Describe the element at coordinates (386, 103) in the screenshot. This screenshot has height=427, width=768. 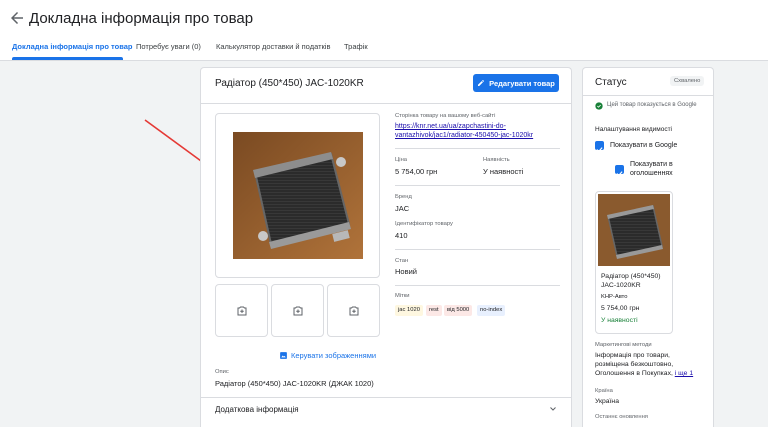
I see `header-divider` at that location.